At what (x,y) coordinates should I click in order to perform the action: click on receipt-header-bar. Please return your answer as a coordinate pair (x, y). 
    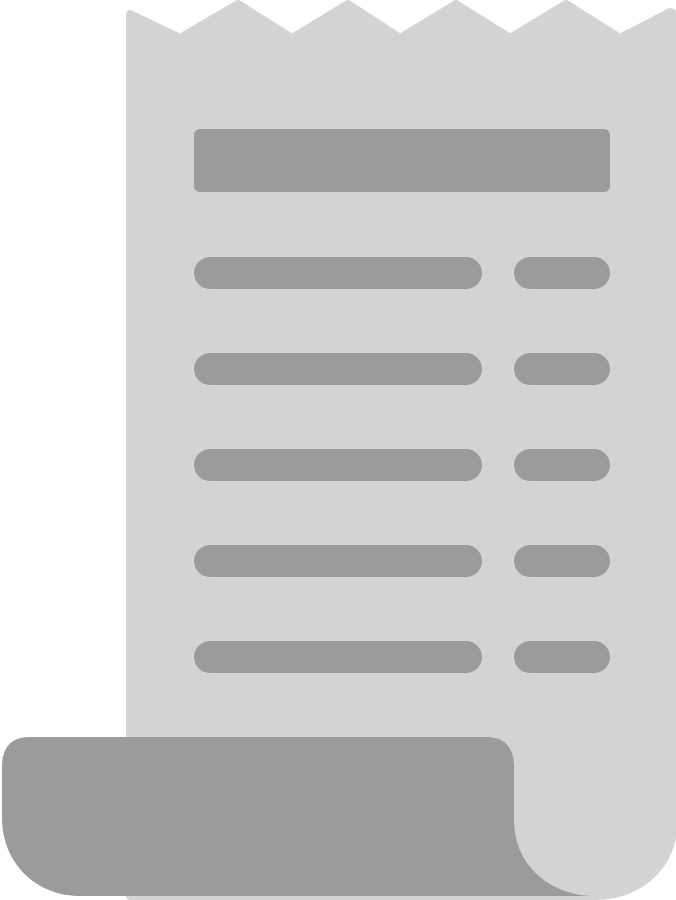
    Looking at the image, I should click on (402, 160).